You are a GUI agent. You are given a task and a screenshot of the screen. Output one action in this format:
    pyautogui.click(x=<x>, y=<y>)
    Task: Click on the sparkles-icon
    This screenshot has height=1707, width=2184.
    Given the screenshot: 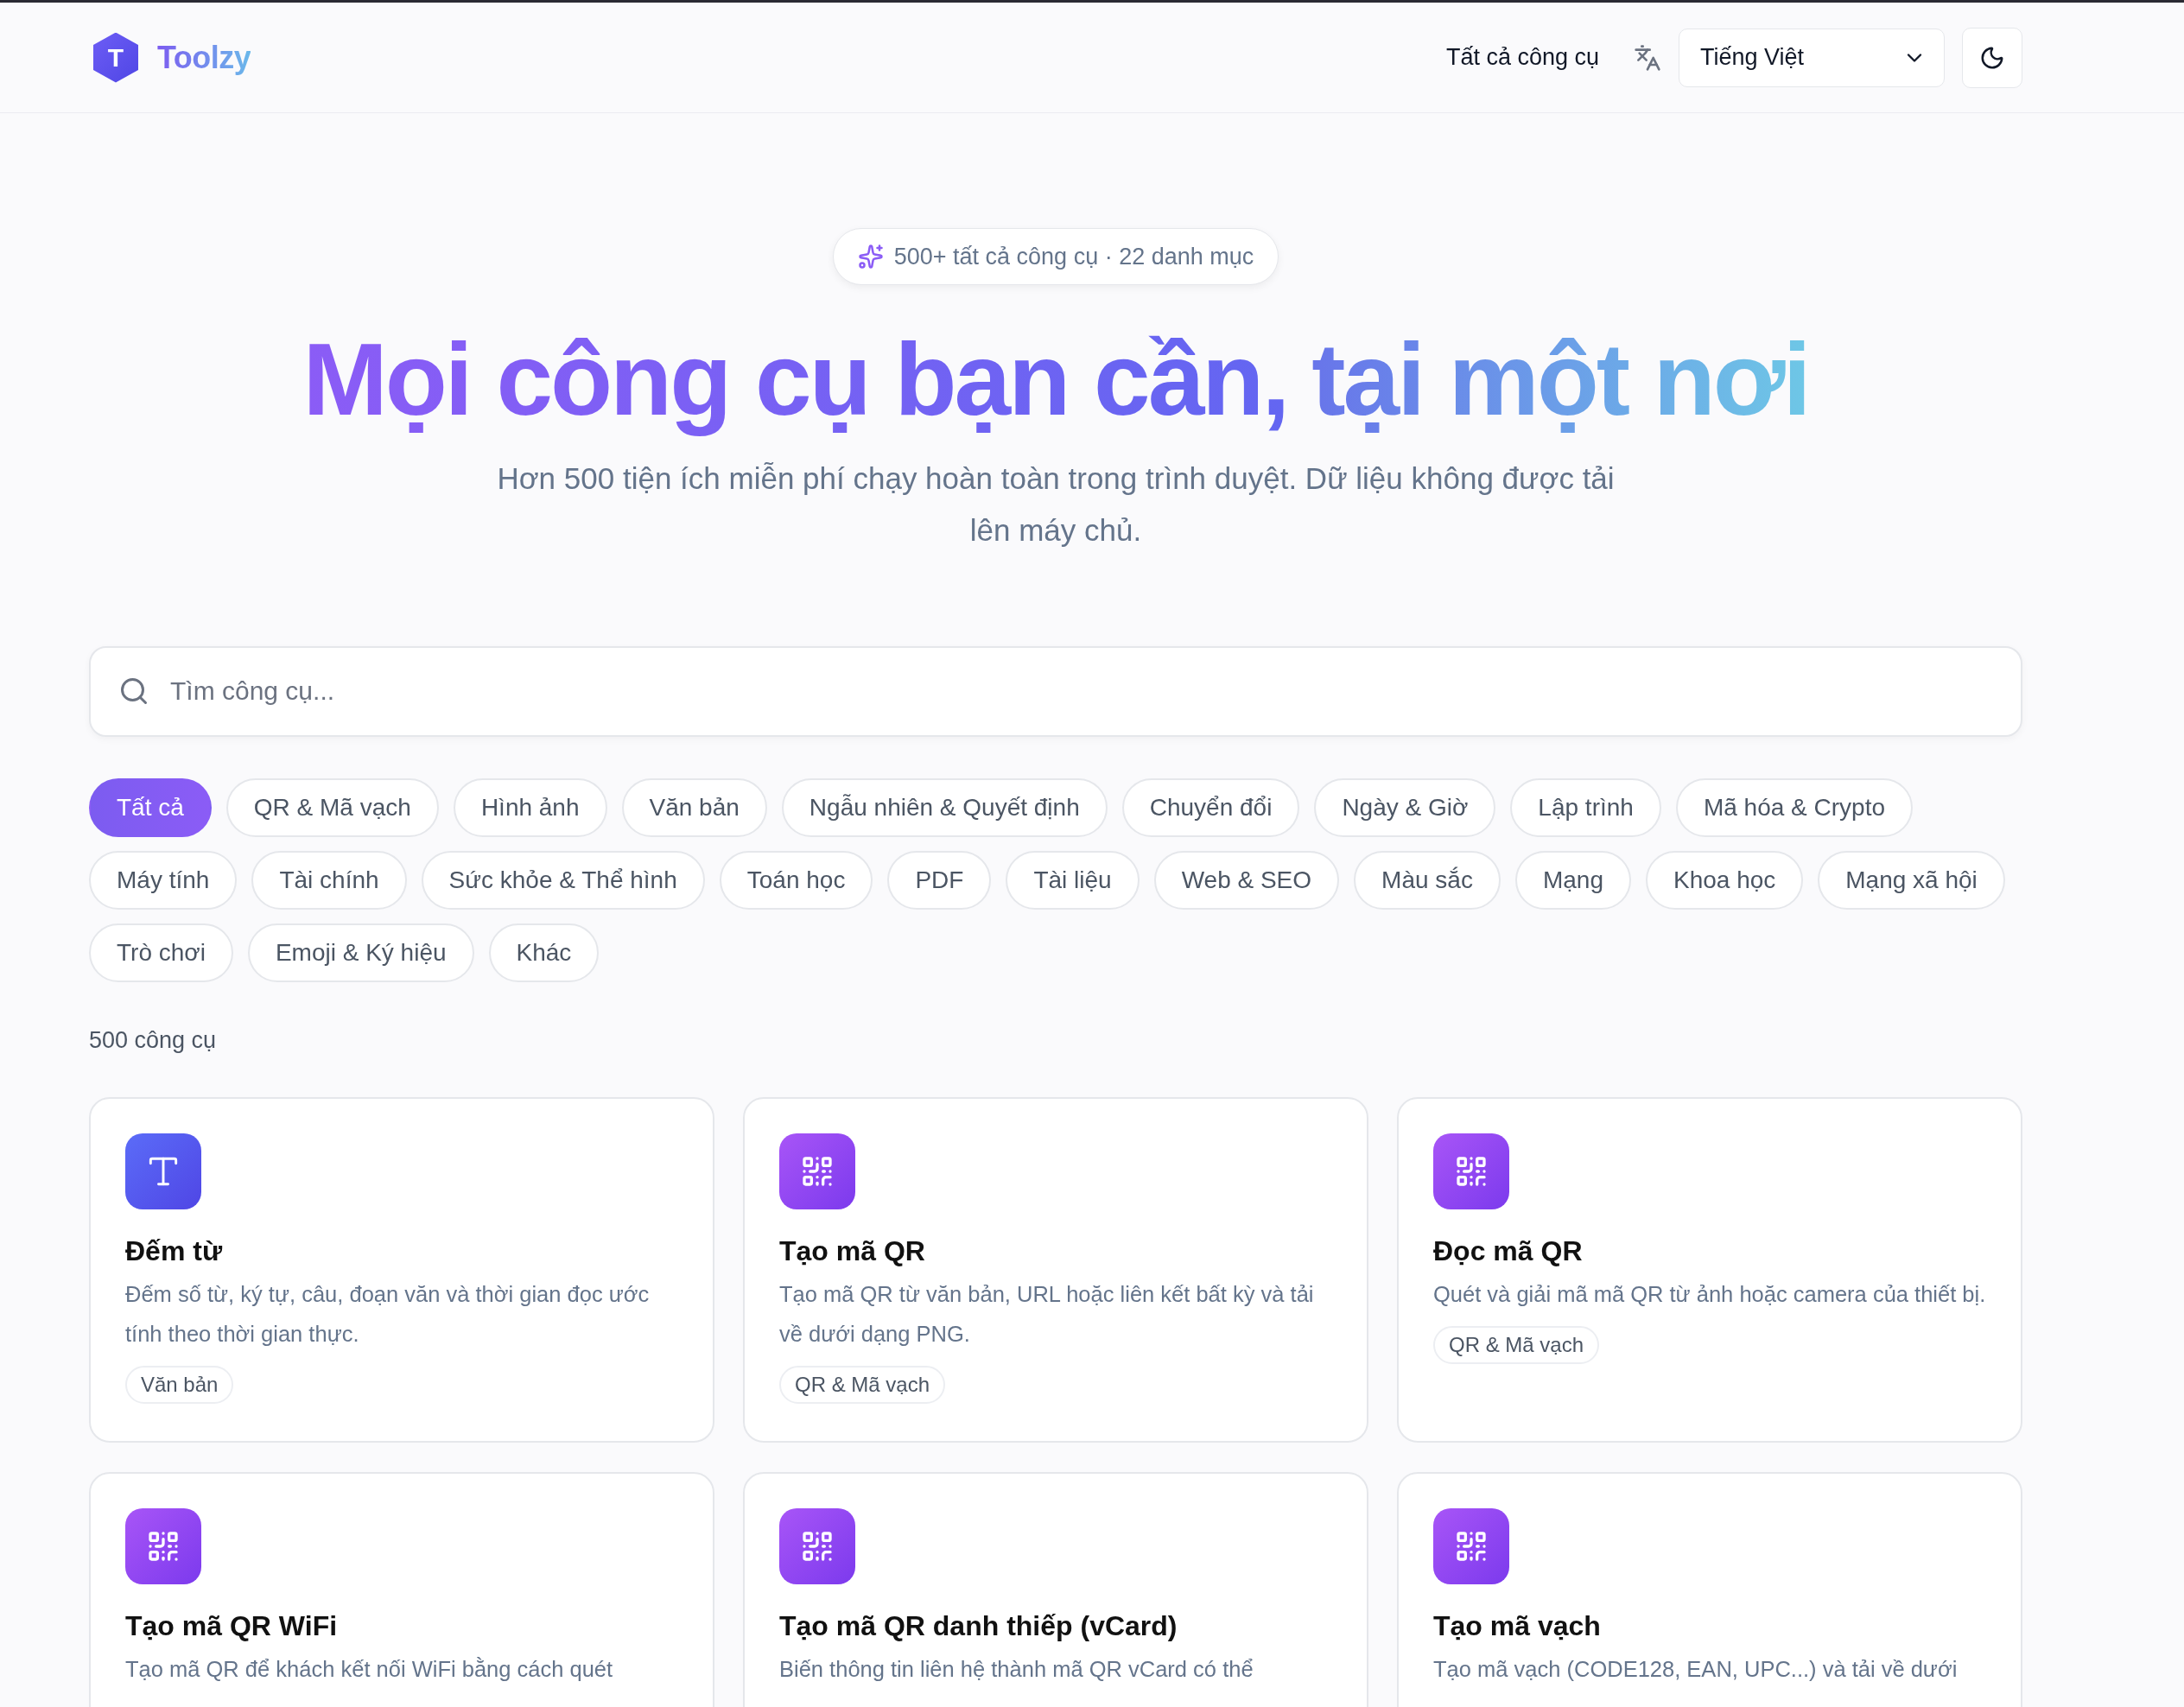 What is the action you would take?
    pyautogui.click(x=871, y=257)
    